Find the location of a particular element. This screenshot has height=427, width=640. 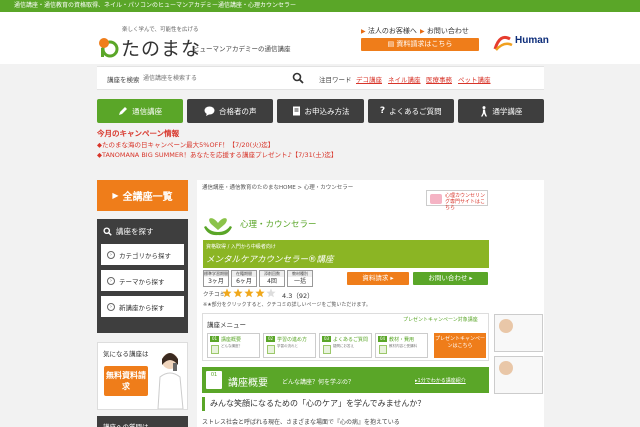

info-study-period: 標準学習期間 3ヶ月 is located at coordinates (216, 278).